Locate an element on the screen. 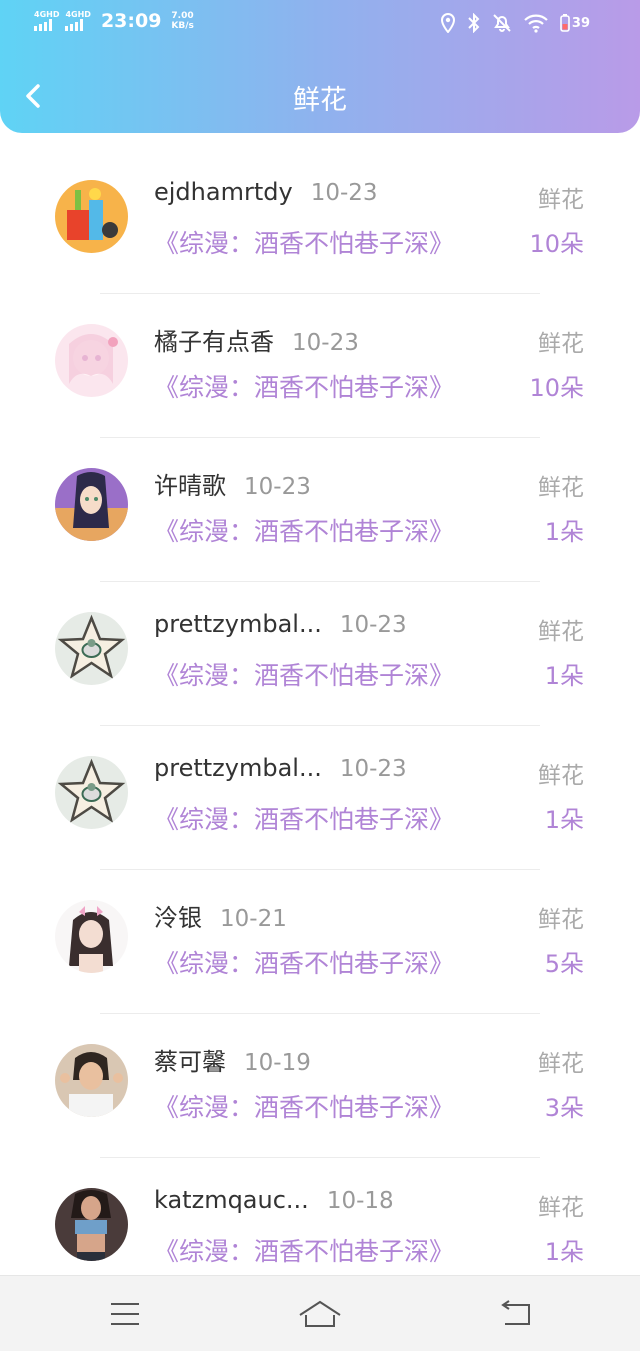 This screenshot has width=640, height=1351. record-date: 10-21 is located at coordinates (253, 919).